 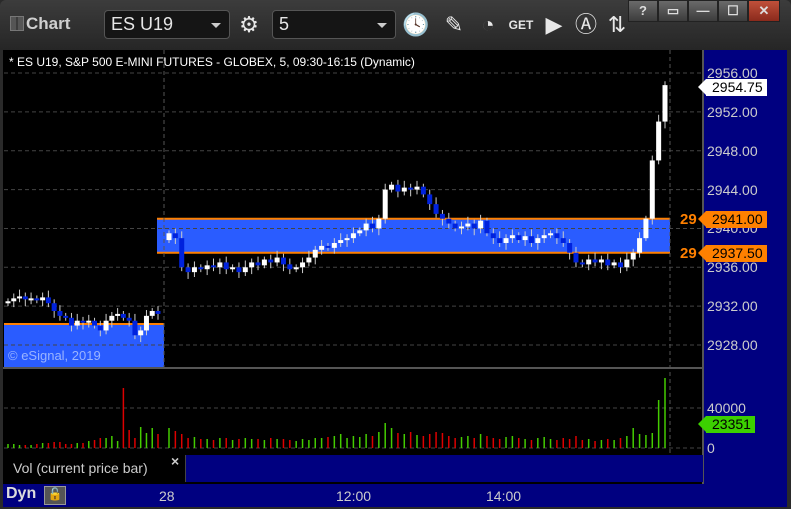 I want to click on level-left-high: 29, so click(x=688, y=219).